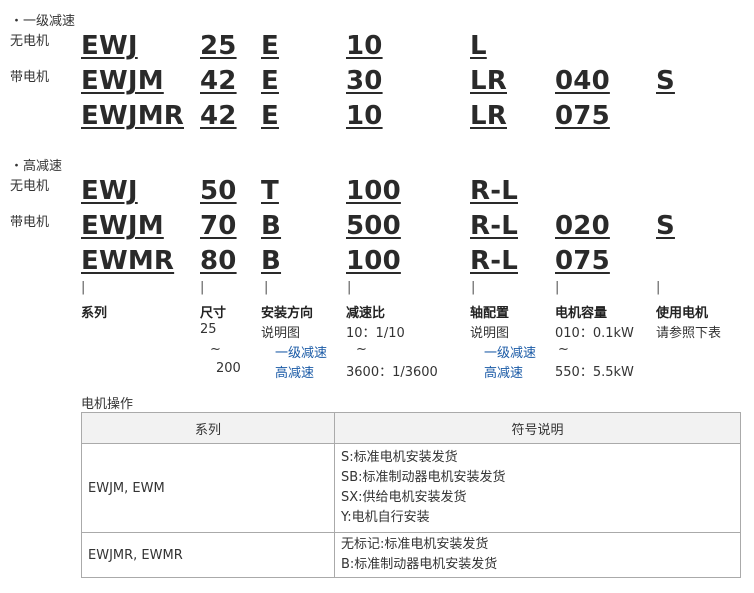 The height and width of the screenshot is (593, 754). I want to click on legend-series: 系列, so click(94, 313).